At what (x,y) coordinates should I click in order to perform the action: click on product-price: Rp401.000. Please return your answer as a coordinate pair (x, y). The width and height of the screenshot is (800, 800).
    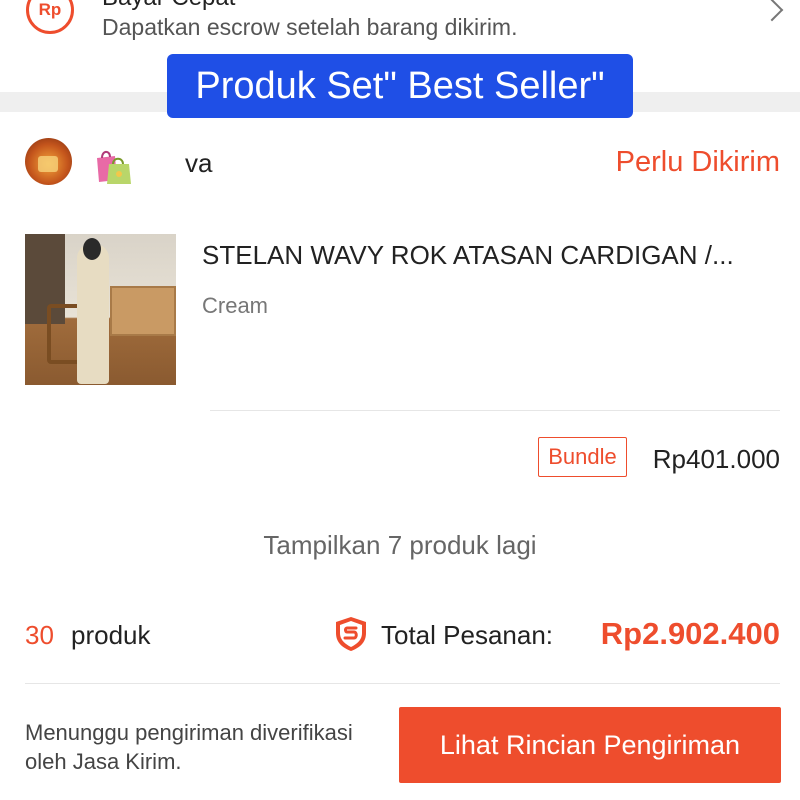
    Looking at the image, I should click on (716, 459).